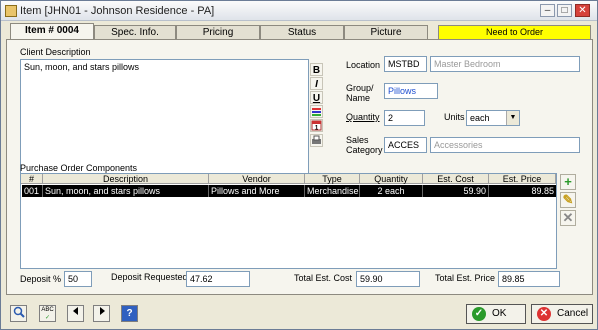  Describe the element at coordinates (357, 140) in the screenshot. I see `sales-label: Sales` at that location.